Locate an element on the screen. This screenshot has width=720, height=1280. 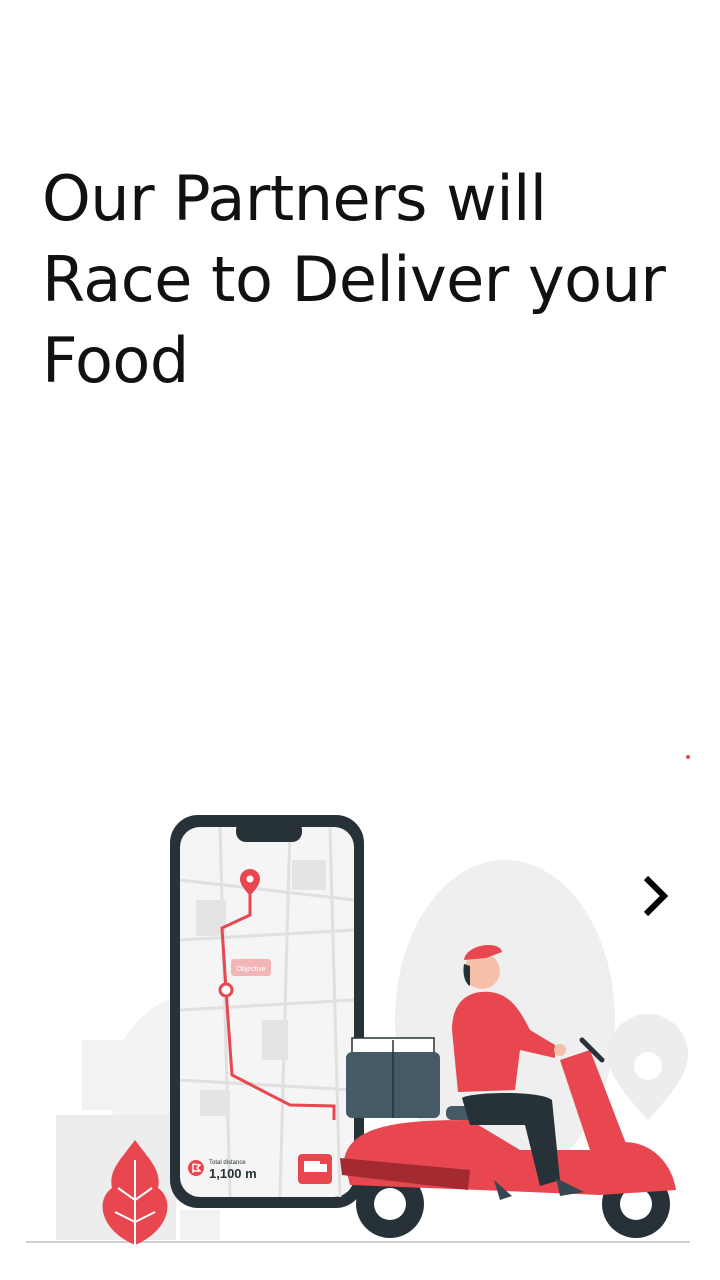
distance-value: 1,100 m is located at coordinates (233, 1173).